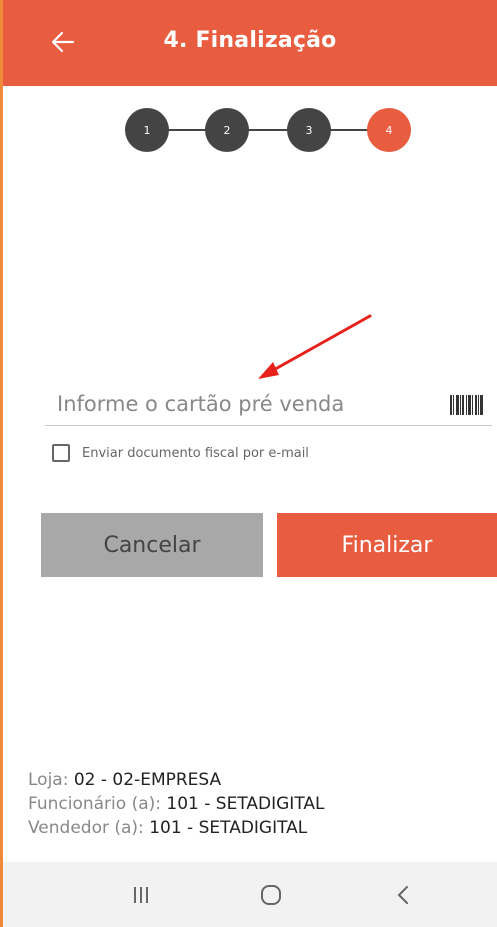 The height and width of the screenshot is (927, 497). I want to click on chevron-left-icon, so click(402, 895).